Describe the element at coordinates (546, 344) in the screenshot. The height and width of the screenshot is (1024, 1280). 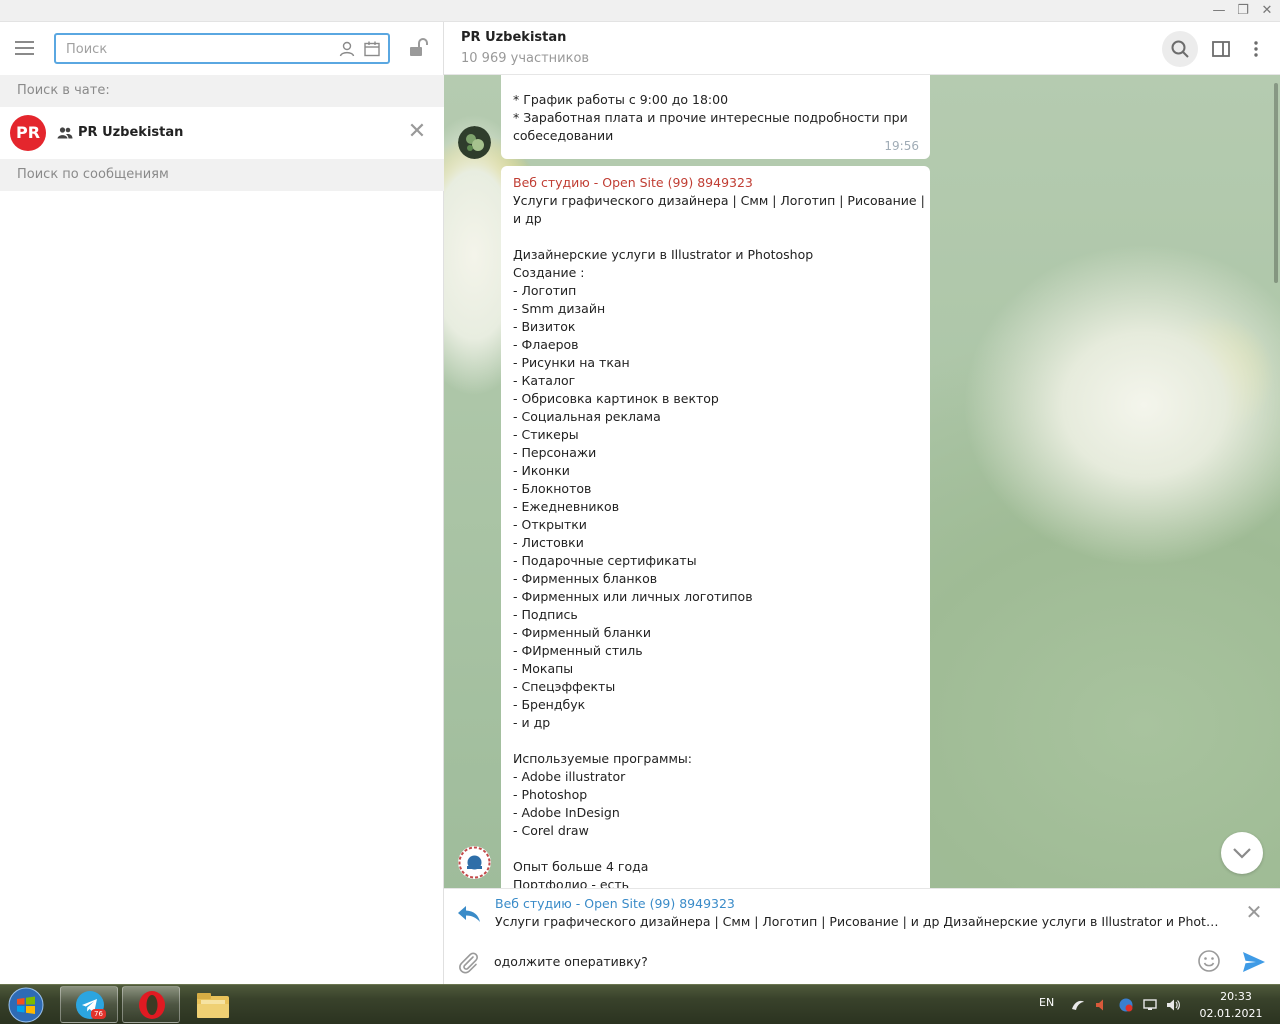
I see `message-text-line: - Флаеров` at that location.